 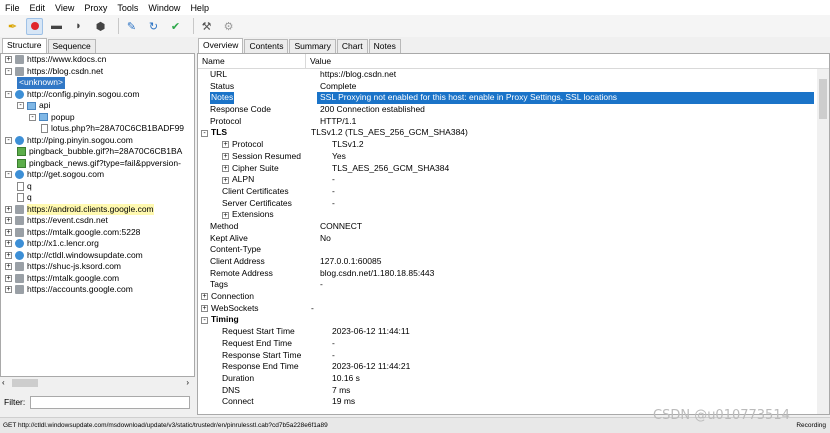 I want to click on table-row: Request End Time -, so click(x=513, y=344).